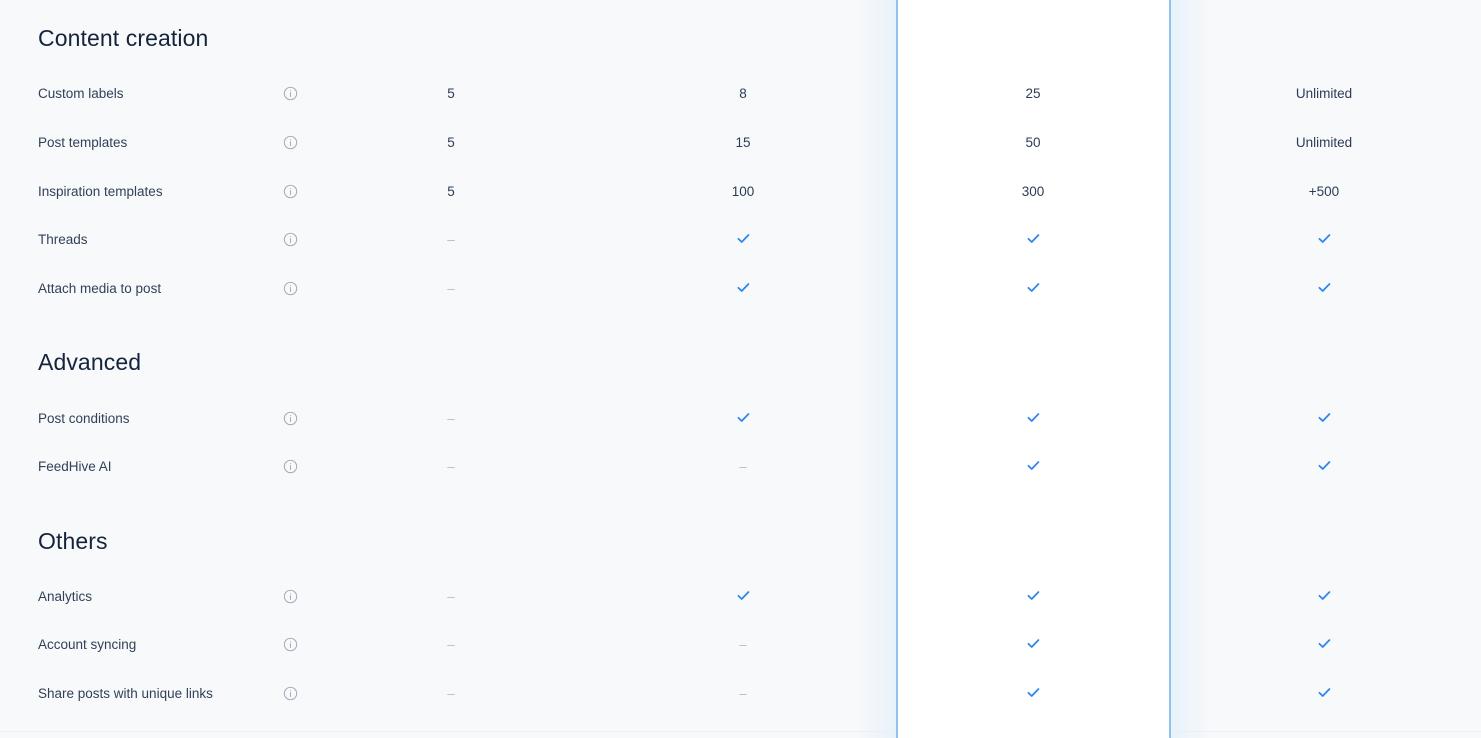 This screenshot has height=738, width=1481. I want to click on feature-label-cell: Account syncing, so click(68, 645).